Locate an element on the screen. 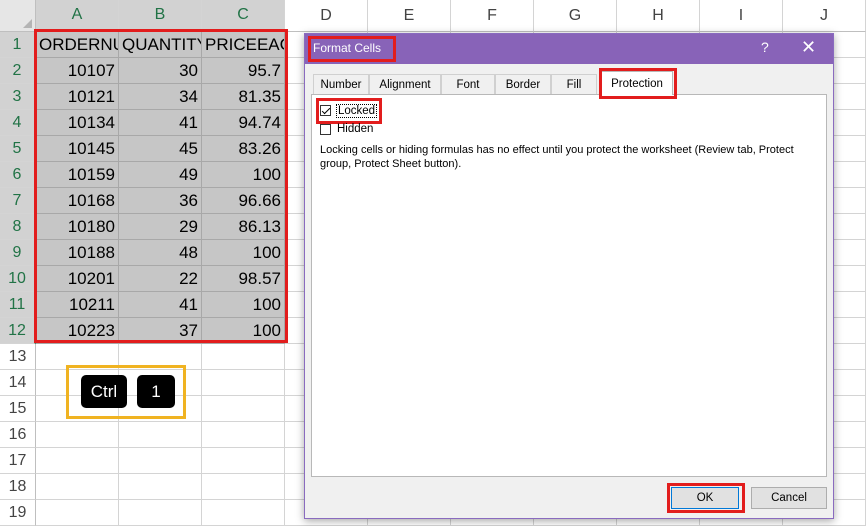 The image size is (866, 526). cell-c13 is located at coordinates (243, 357).